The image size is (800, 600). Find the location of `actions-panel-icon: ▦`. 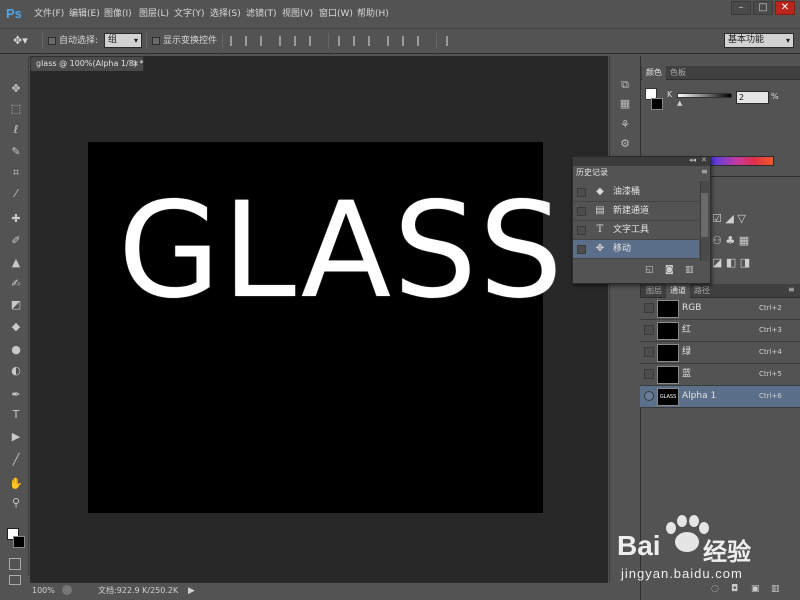

actions-panel-icon: ▦ is located at coordinates (625, 104).